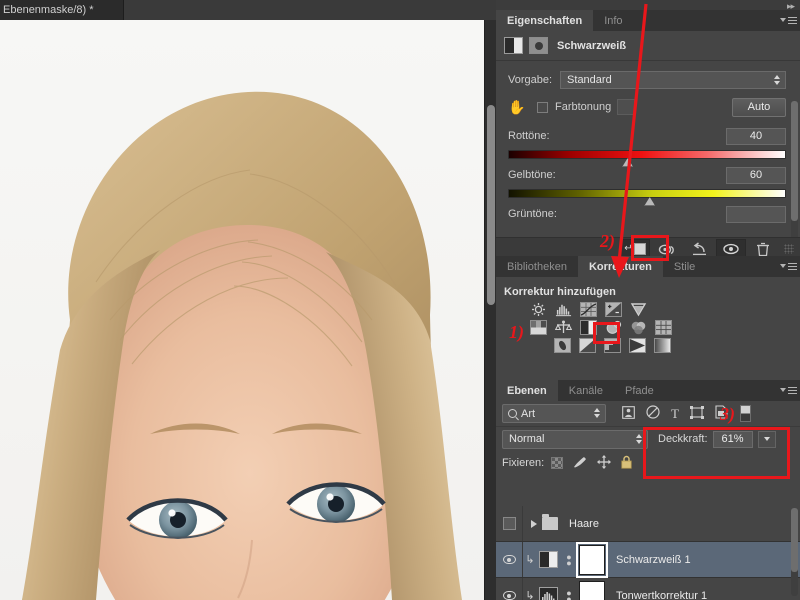 The height and width of the screenshot is (600, 800). What do you see at coordinates (756, 136) in the screenshot?
I see `rottoene-value: 40` at bounding box center [756, 136].